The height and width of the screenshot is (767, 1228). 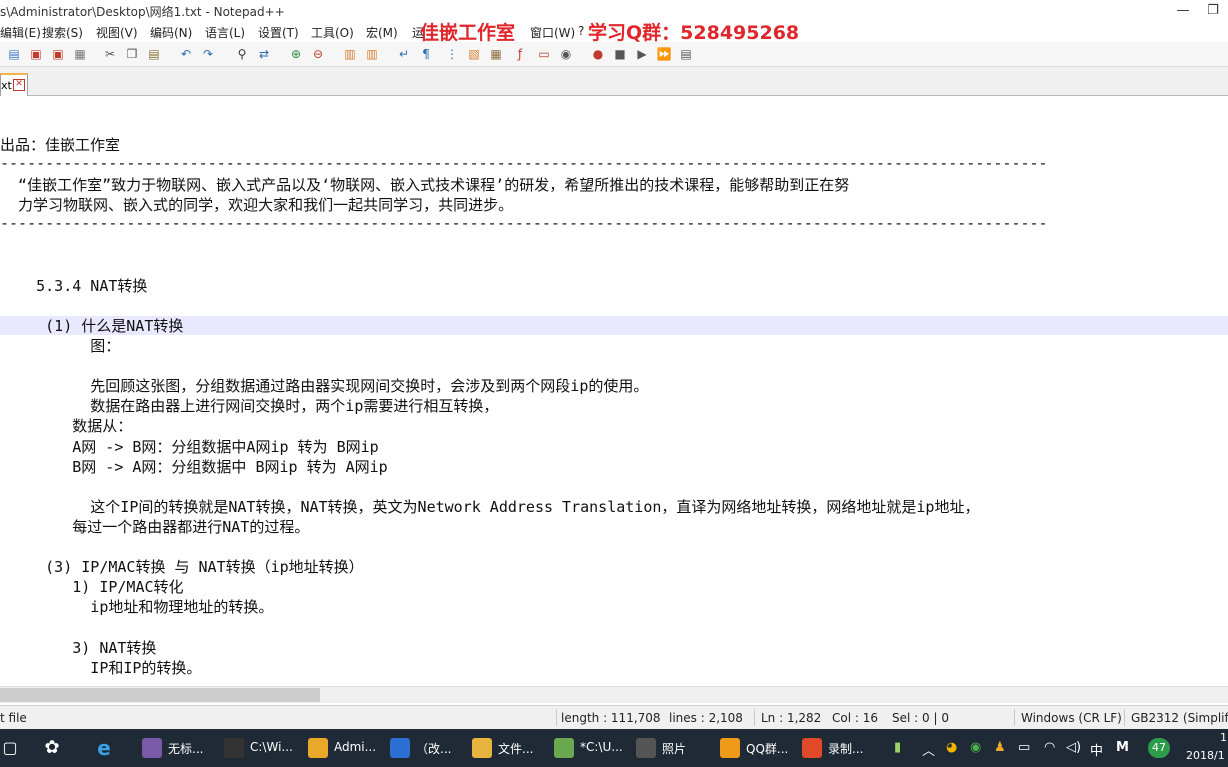 I want to click on keyboard-icon: ▭, so click(x=1024, y=747).